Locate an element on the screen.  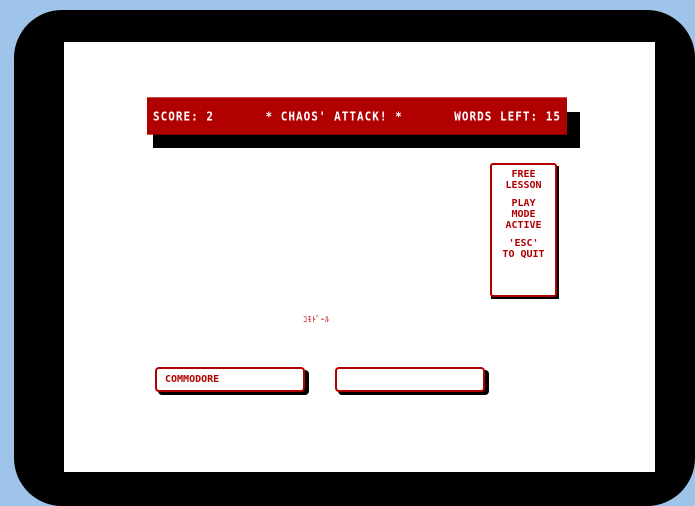
play-mode-label: PLAY MODE ACTIVE is located at coordinates (523, 214).